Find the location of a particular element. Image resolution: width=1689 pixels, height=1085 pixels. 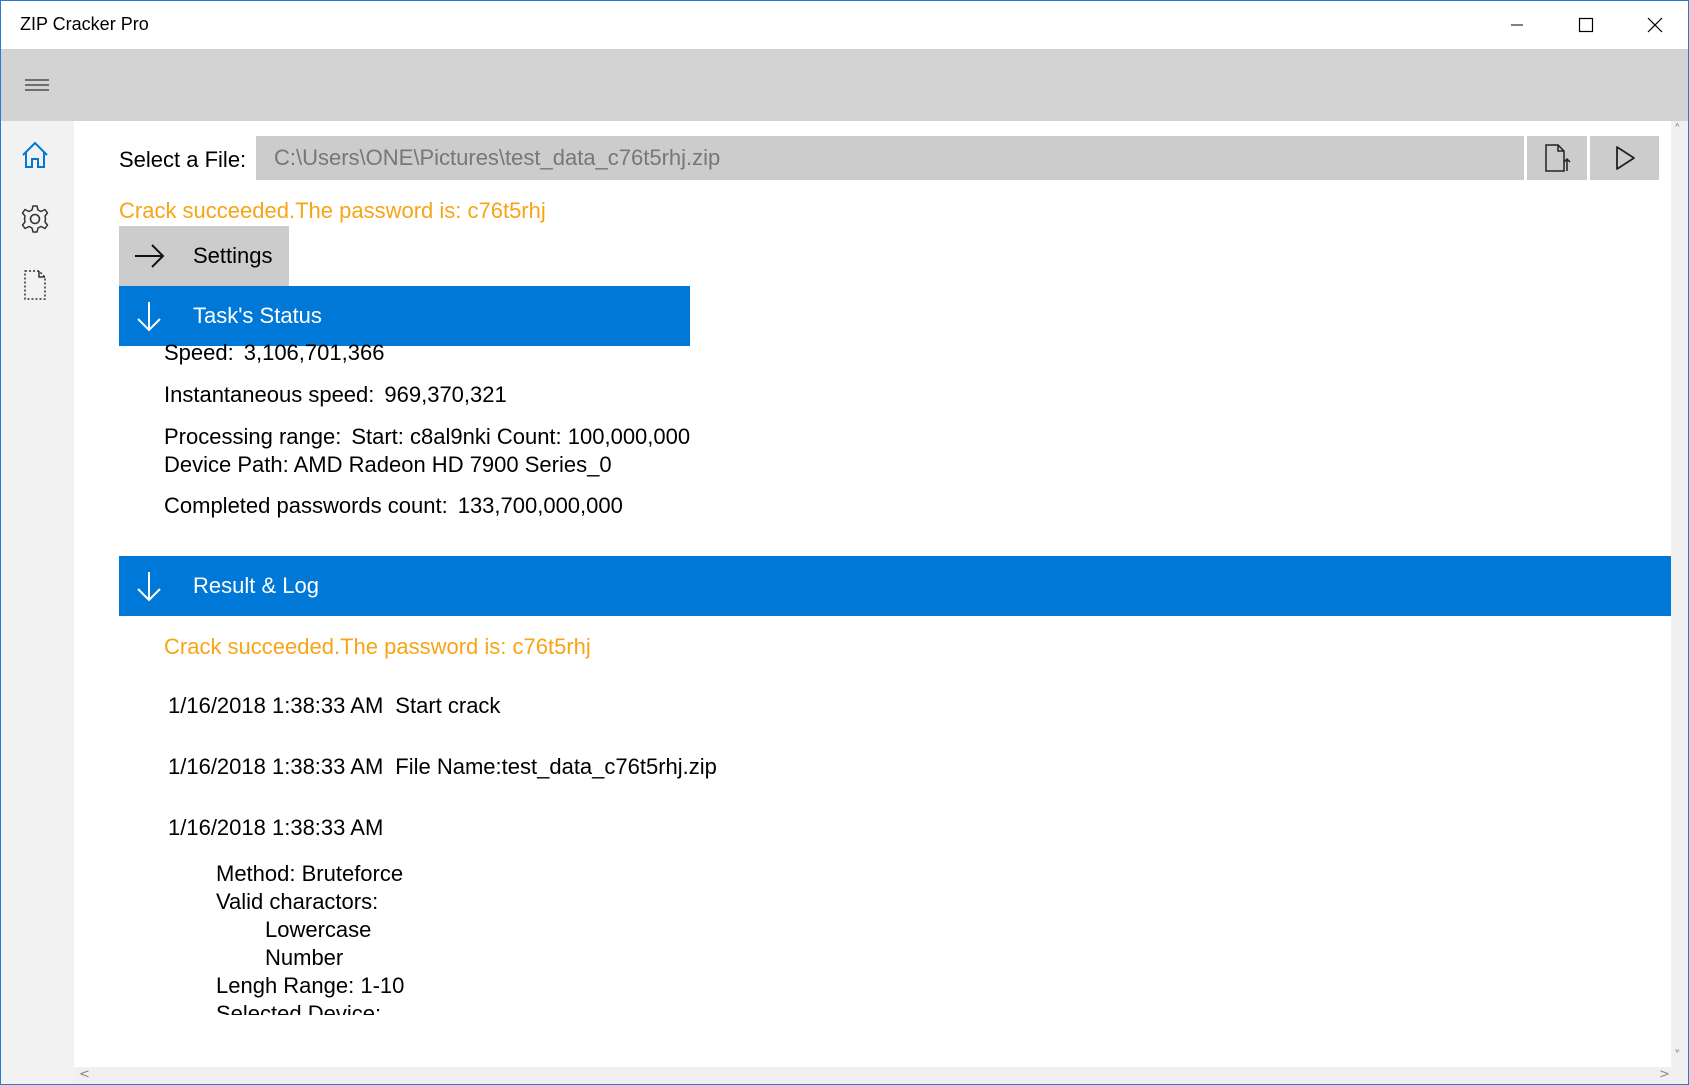

horizontal-scrollbar: < > is located at coordinates (872, 1075).